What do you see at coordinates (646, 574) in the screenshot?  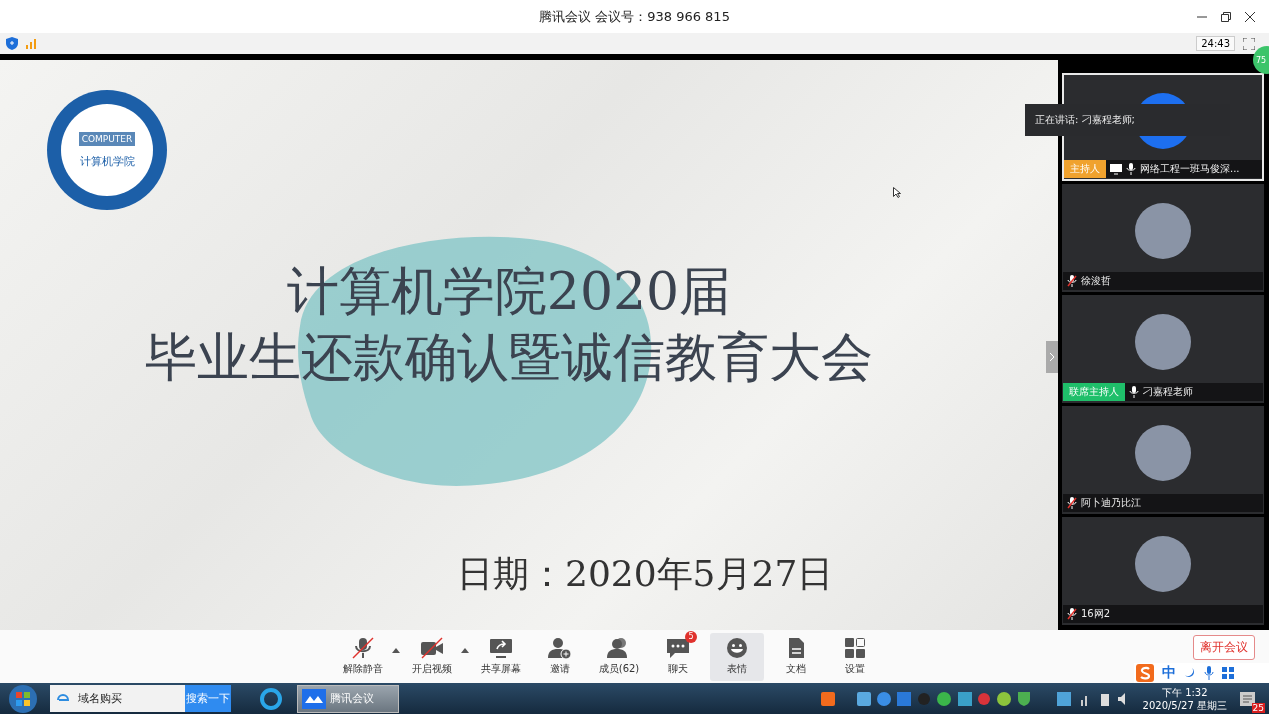 I see `slide-date: 日期：2020年5月27日` at bounding box center [646, 574].